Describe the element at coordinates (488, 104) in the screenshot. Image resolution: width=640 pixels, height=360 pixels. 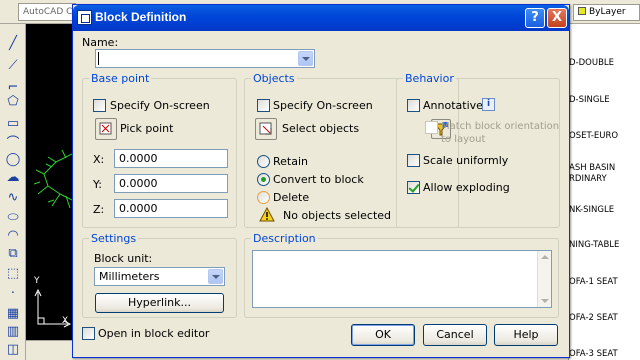
I see `info-icon: i` at that location.